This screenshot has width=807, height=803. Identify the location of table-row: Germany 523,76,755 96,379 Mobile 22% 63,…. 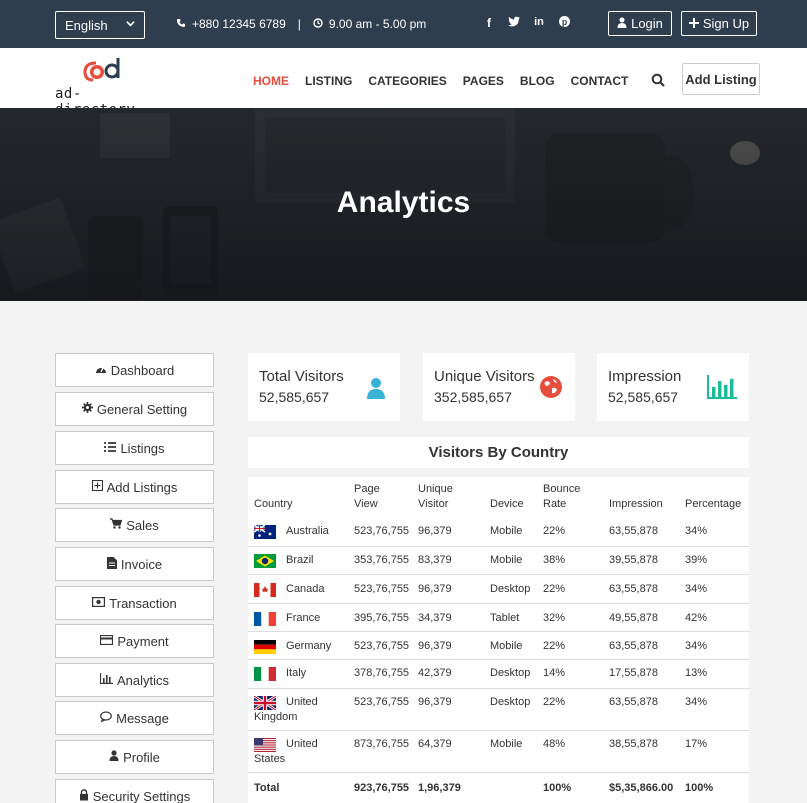
(498, 645).